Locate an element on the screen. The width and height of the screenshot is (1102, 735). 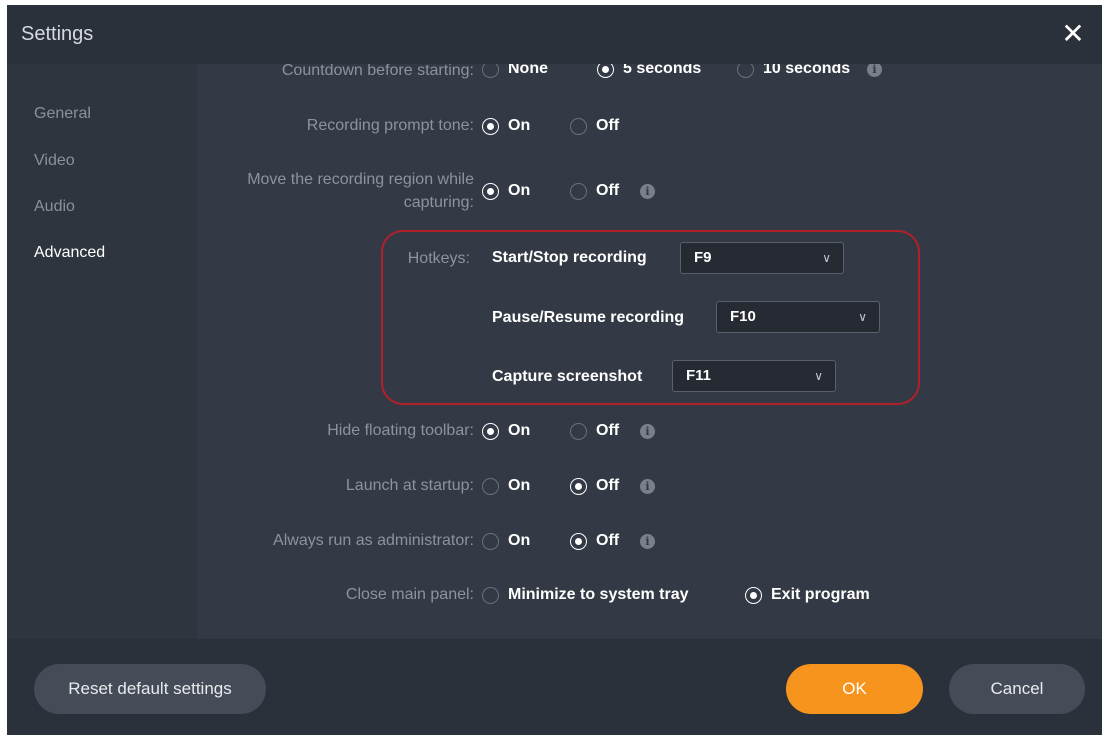
close-panel-minimize-option: Minimize to system tray is located at coordinates (585, 595).